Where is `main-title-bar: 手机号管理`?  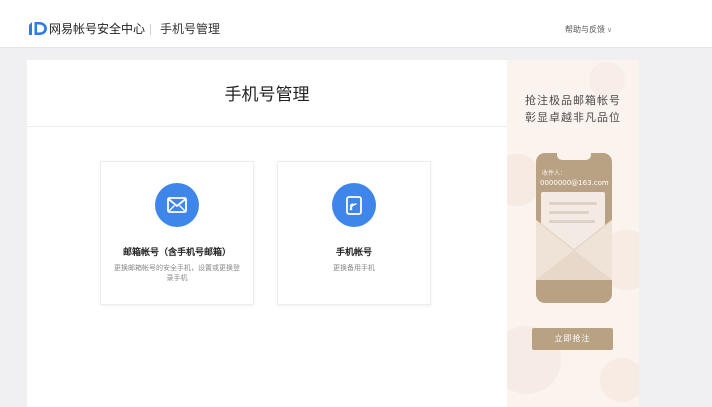 main-title-bar: 手机号管理 is located at coordinates (267, 93).